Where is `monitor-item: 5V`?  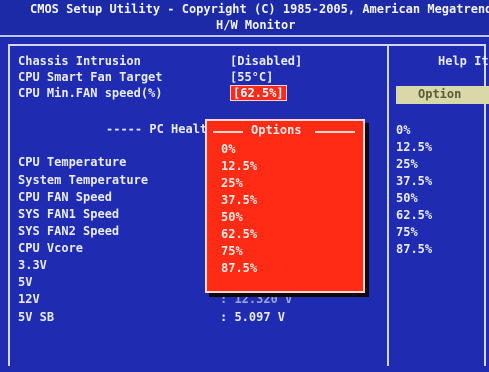
monitor-item: 5V is located at coordinates (25, 282).